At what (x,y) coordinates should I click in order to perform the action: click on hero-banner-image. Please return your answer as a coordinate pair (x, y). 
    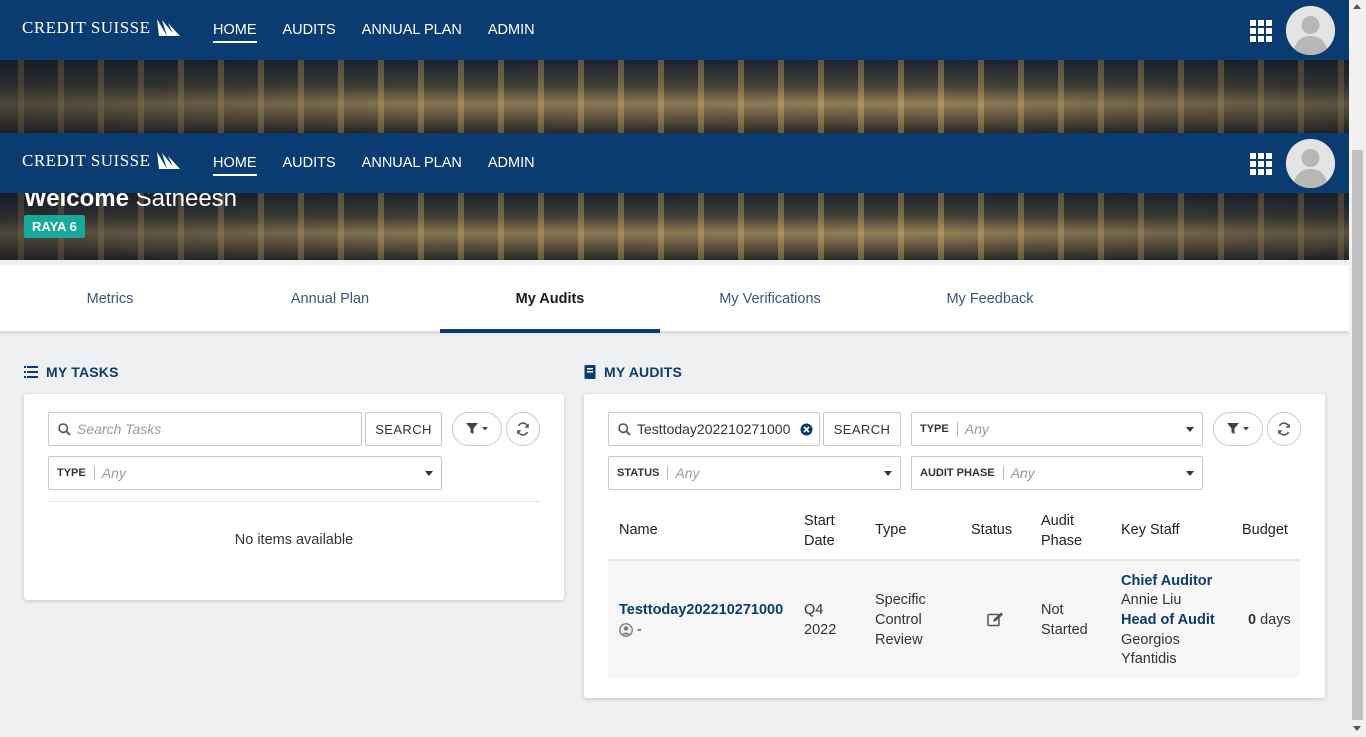
    Looking at the image, I should click on (674, 96).